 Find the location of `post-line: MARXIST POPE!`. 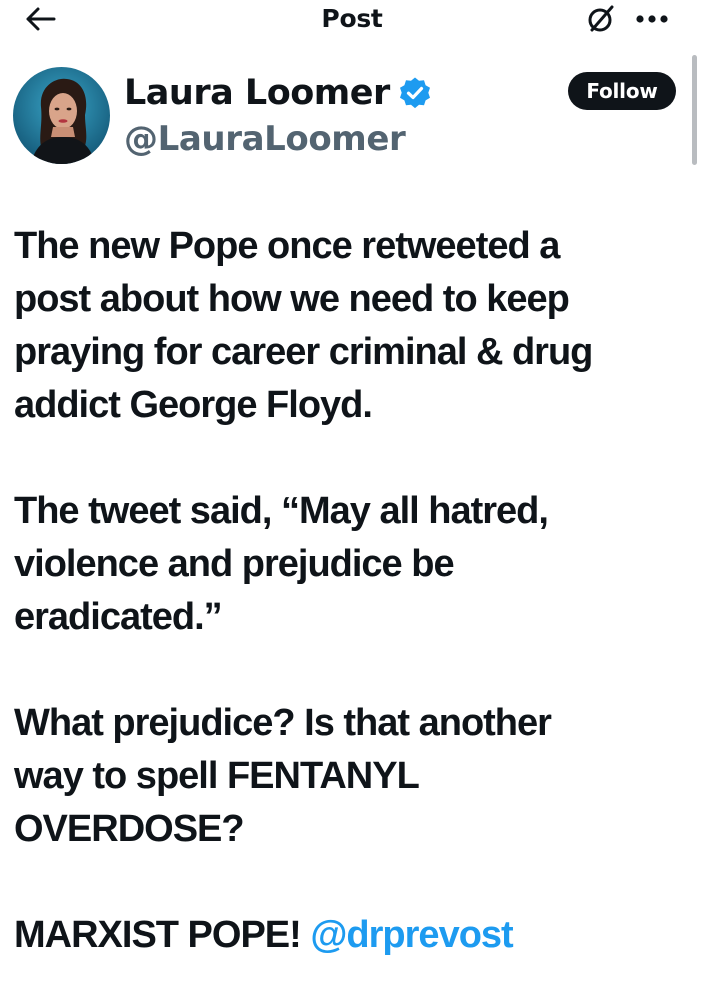

post-line: MARXIST POPE! is located at coordinates (162, 935).